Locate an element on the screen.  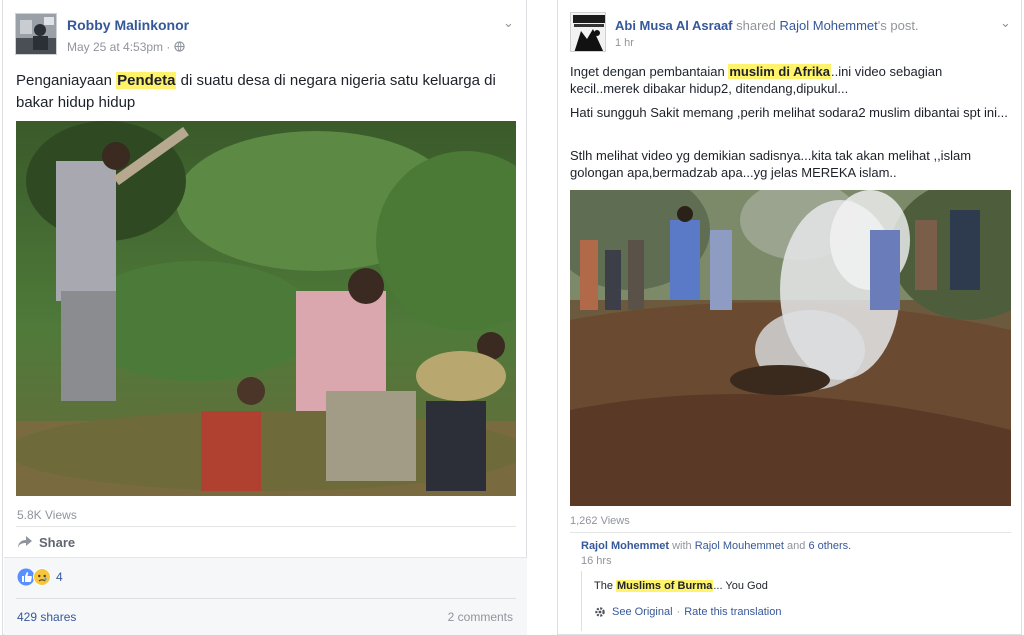
shares-link: 429 shares is located at coordinates (46, 617).